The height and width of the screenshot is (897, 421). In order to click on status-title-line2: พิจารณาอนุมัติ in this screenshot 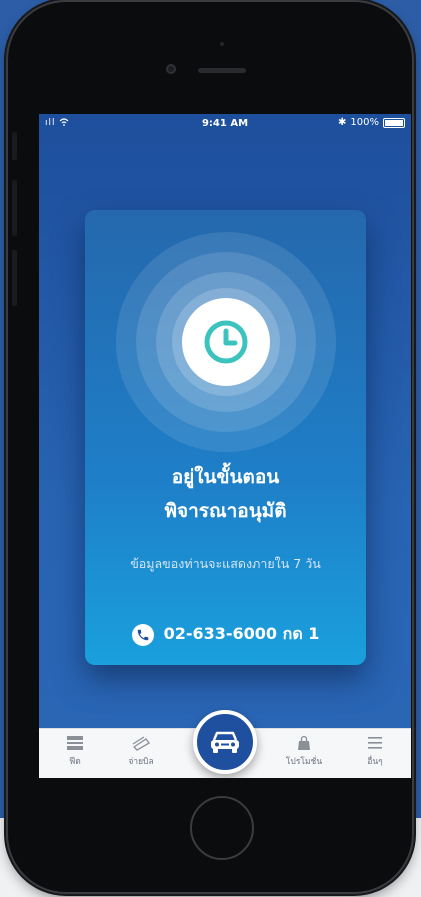, I will do `click(225, 511)`.